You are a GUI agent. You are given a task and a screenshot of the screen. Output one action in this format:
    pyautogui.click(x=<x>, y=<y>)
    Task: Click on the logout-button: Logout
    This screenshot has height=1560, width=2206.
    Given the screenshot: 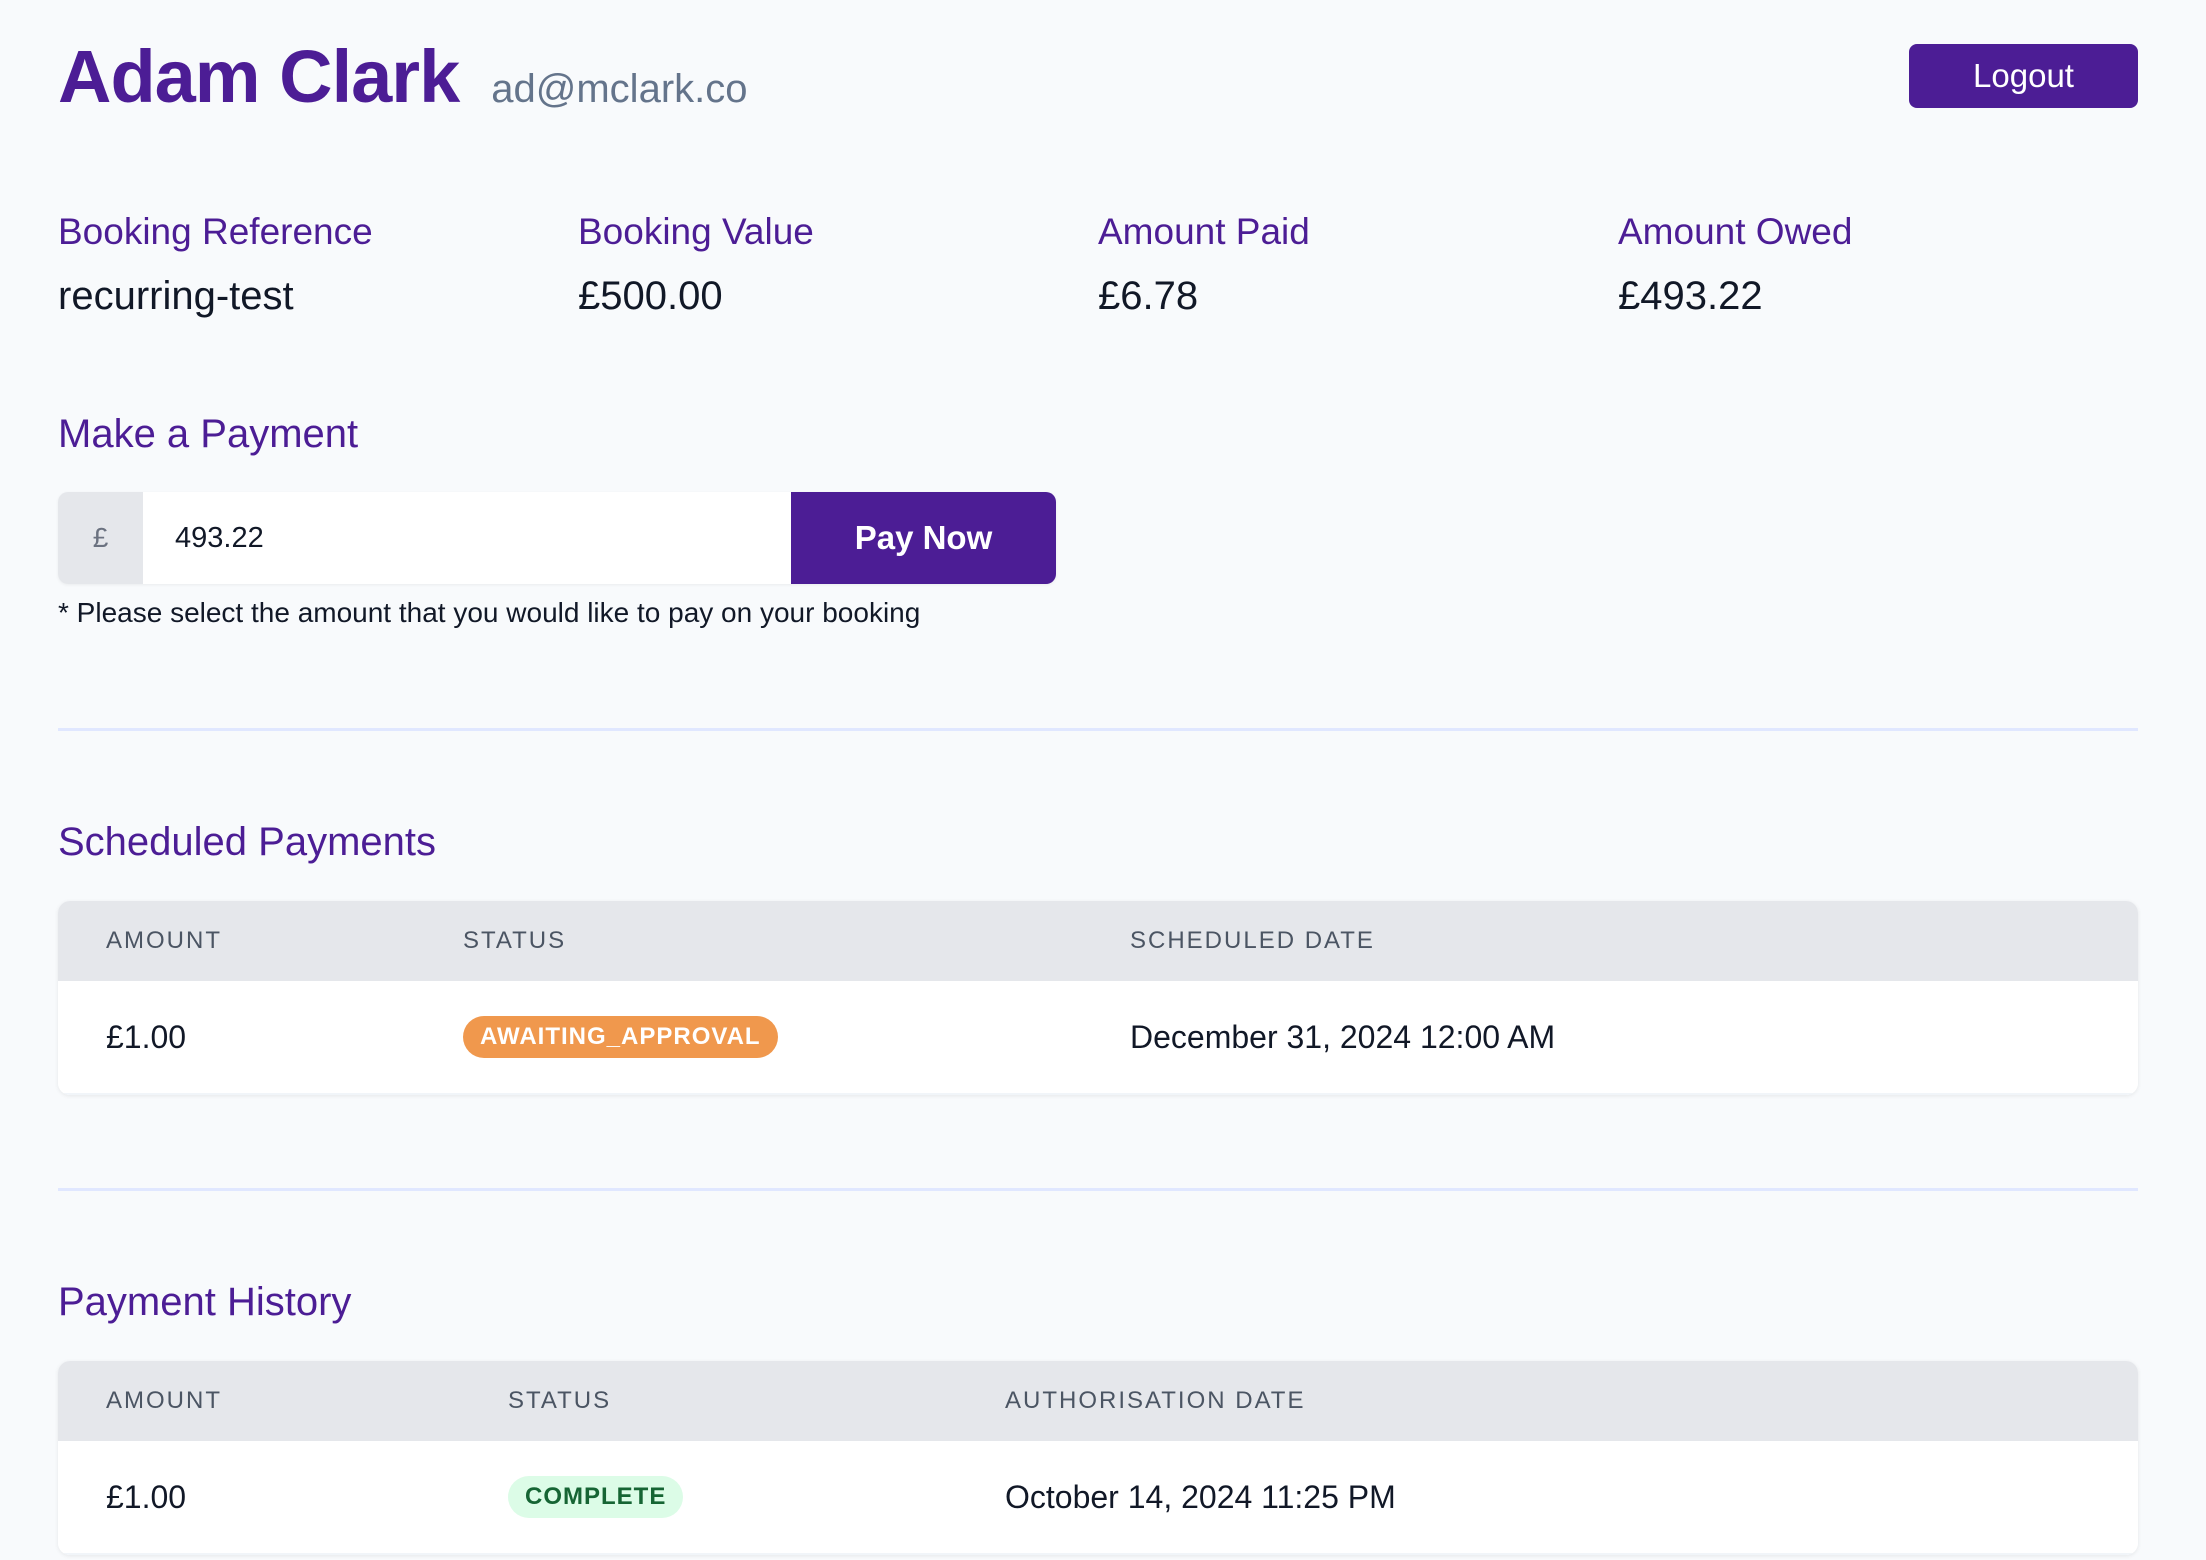 What is the action you would take?
    pyautogui.click(x=2023, y=76)
    